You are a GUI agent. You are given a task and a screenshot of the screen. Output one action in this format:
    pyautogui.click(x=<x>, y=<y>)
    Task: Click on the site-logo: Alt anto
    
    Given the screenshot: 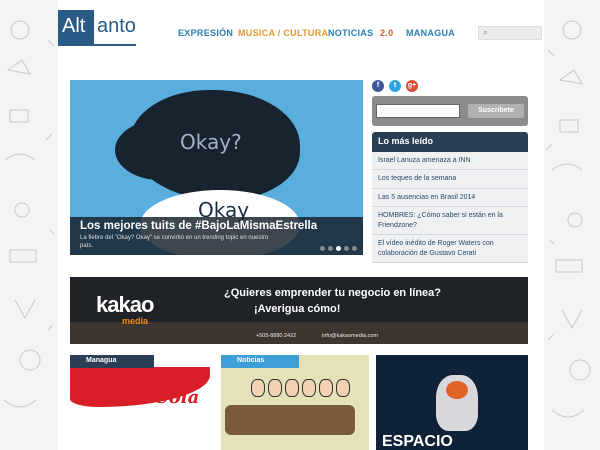 What is the action you would take?
    pyautogui.click(x=97, y=28)
    